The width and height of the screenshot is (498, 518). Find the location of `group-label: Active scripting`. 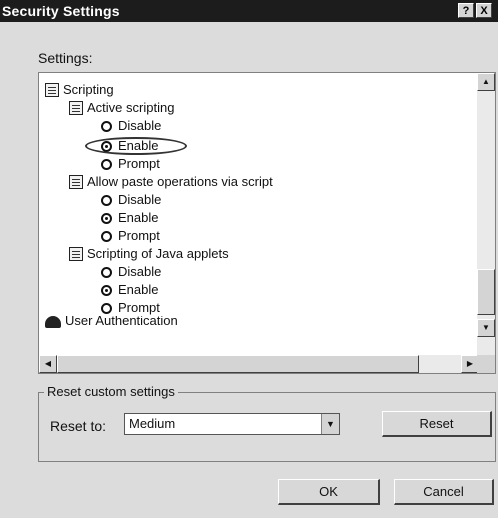

group-label: Active scripting is located at coordinates (131, 107).